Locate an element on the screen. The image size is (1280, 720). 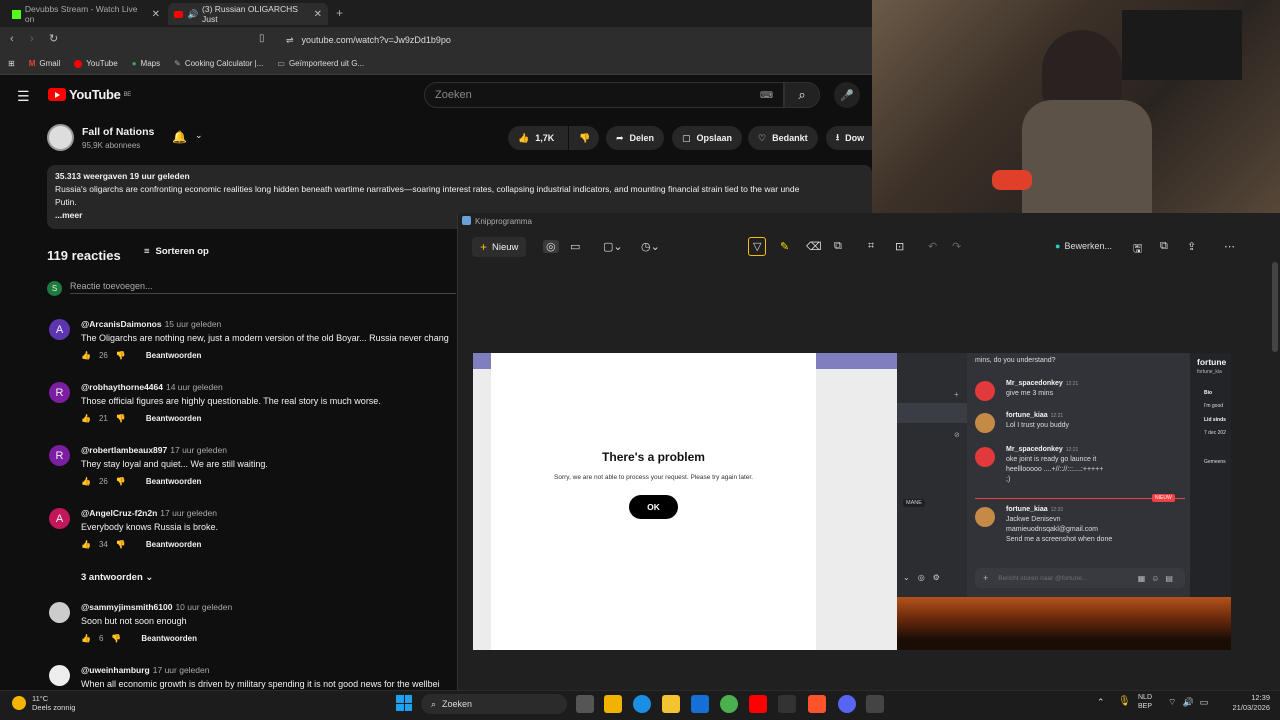
video-icon: ▭ is located at coordinates (575, 246).